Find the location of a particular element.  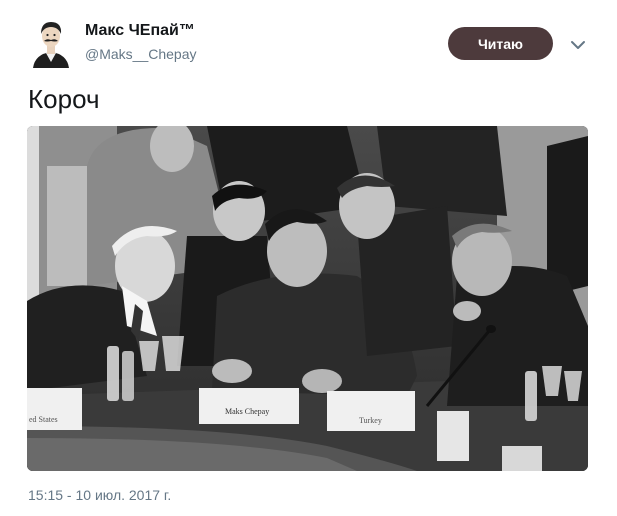

tweet-timestamp: 15:15 - 10 июл. 2017 г. is located at coordinates (99, 495).